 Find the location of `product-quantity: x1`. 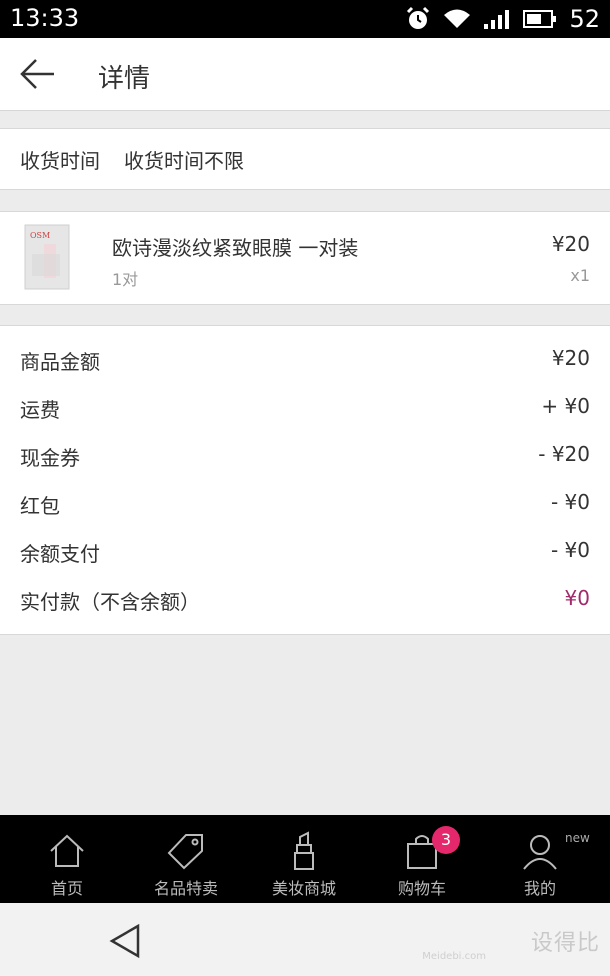

product-quantity: x1 is located at coordinates (580, 275).